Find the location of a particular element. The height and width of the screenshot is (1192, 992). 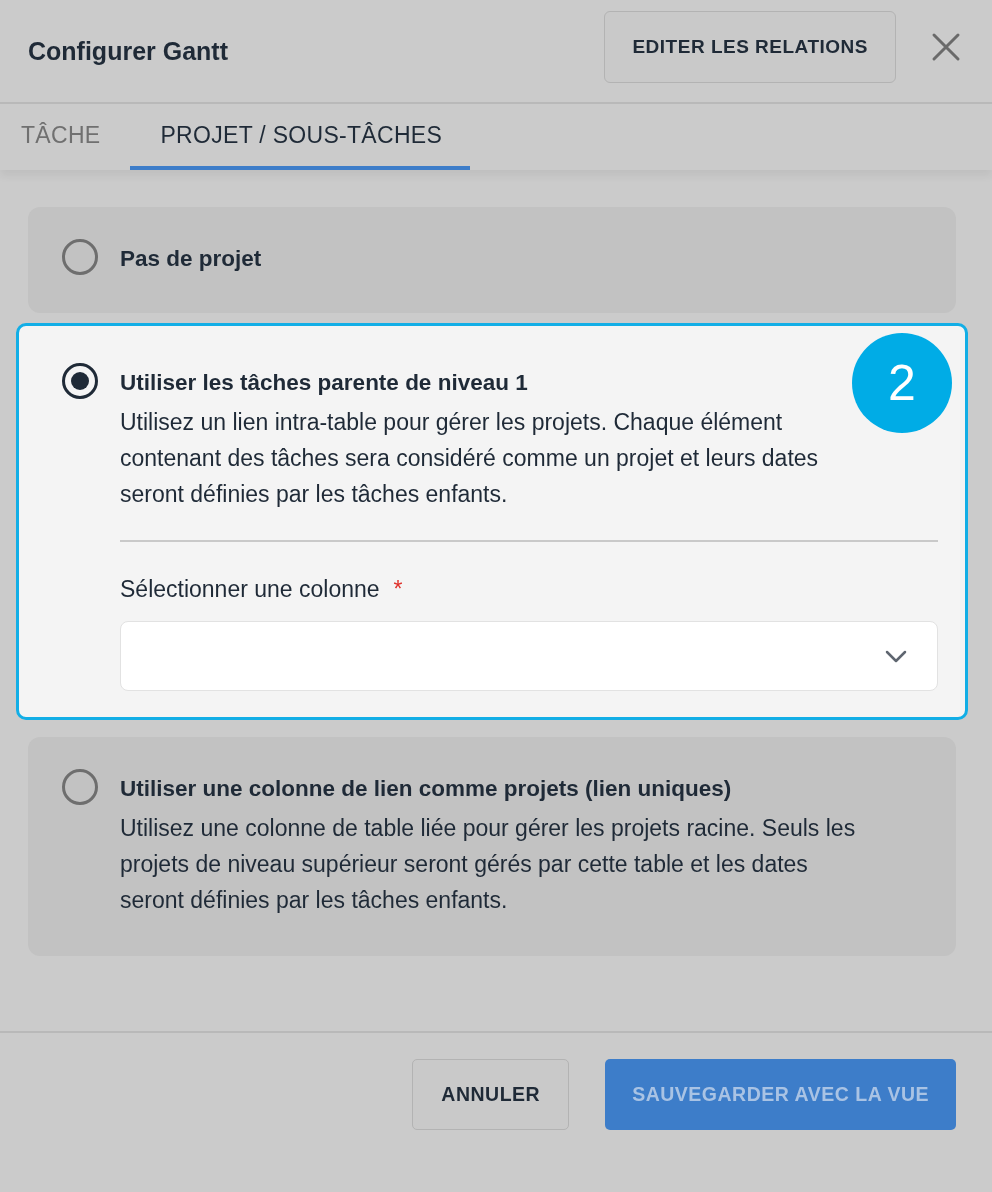

required-mark: * is located at coordinates (398, 589).